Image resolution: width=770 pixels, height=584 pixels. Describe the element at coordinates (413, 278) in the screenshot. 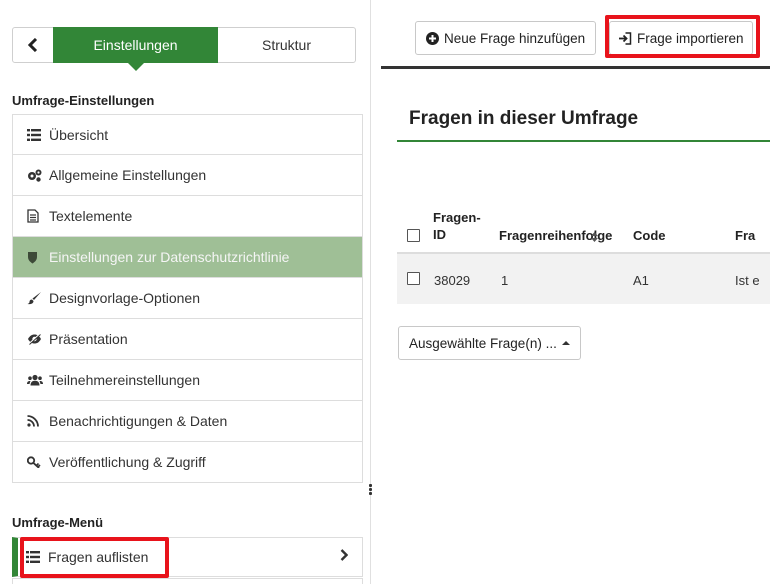

I see `row-checkbox` at that location.